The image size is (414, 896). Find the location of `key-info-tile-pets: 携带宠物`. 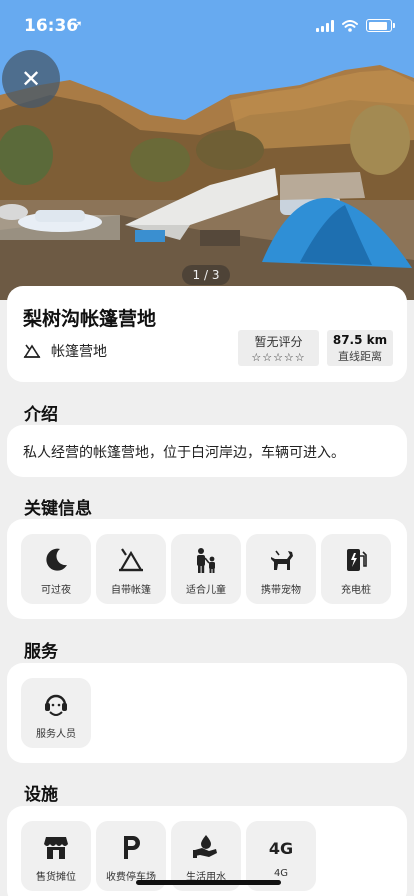

key-info-tile-pets: 携带宠物 is located at coordinates (281, 569).